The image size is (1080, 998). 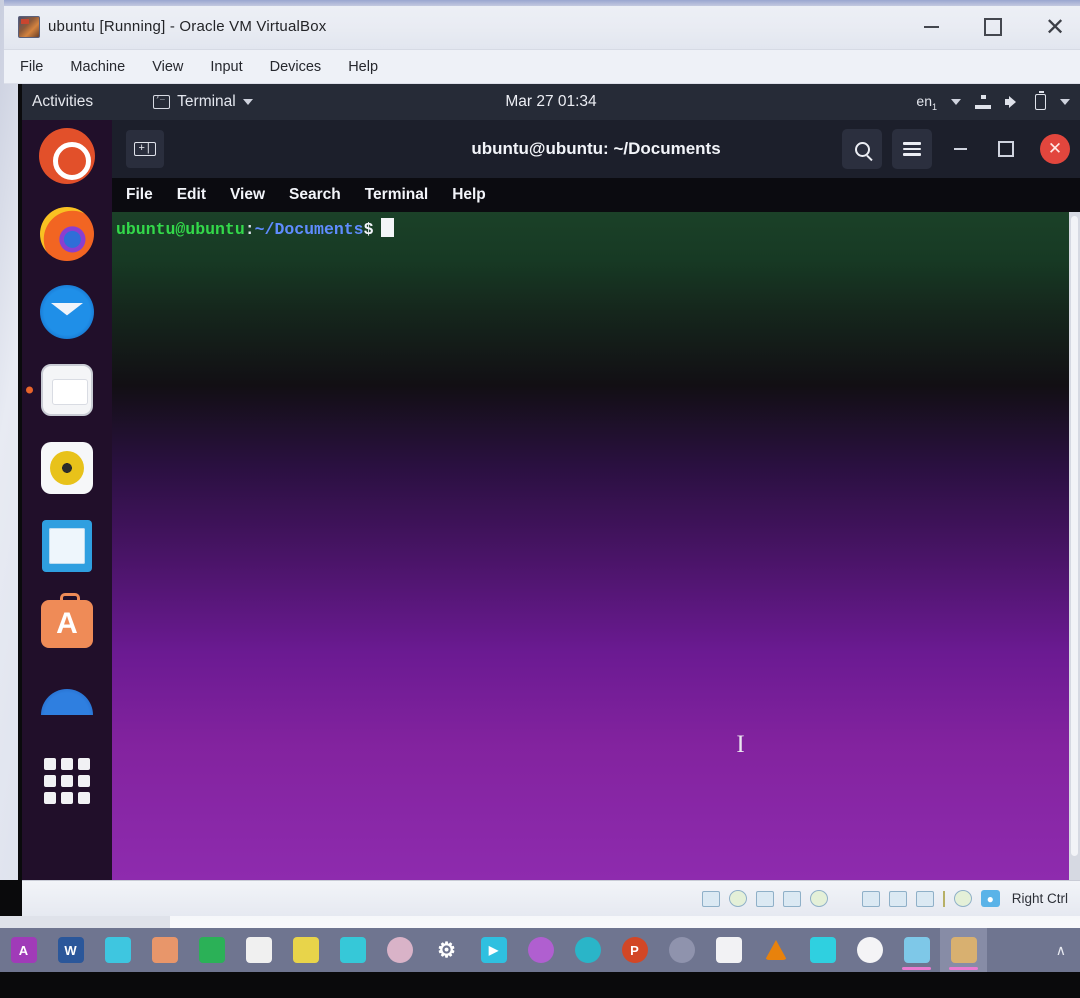 I want to click on taskbar-item-xbox, so click(x=869, y=950).